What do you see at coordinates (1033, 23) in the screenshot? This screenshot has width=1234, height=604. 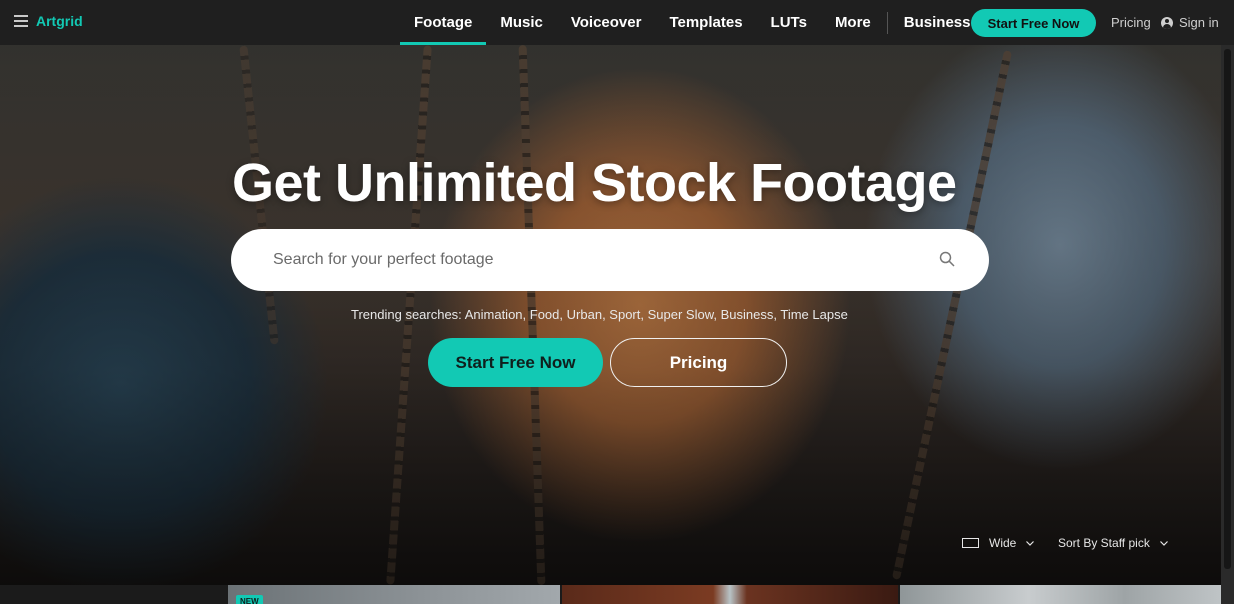 I see `start-free-nav-button: Start Free Now` at bounding box center [1033, 23].